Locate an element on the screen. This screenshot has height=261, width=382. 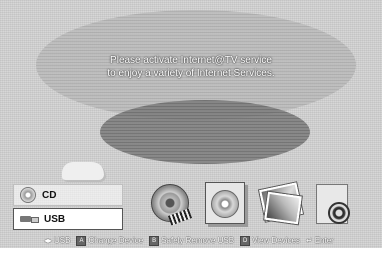
background-swirl-dark is located at coordinates (205, 132).